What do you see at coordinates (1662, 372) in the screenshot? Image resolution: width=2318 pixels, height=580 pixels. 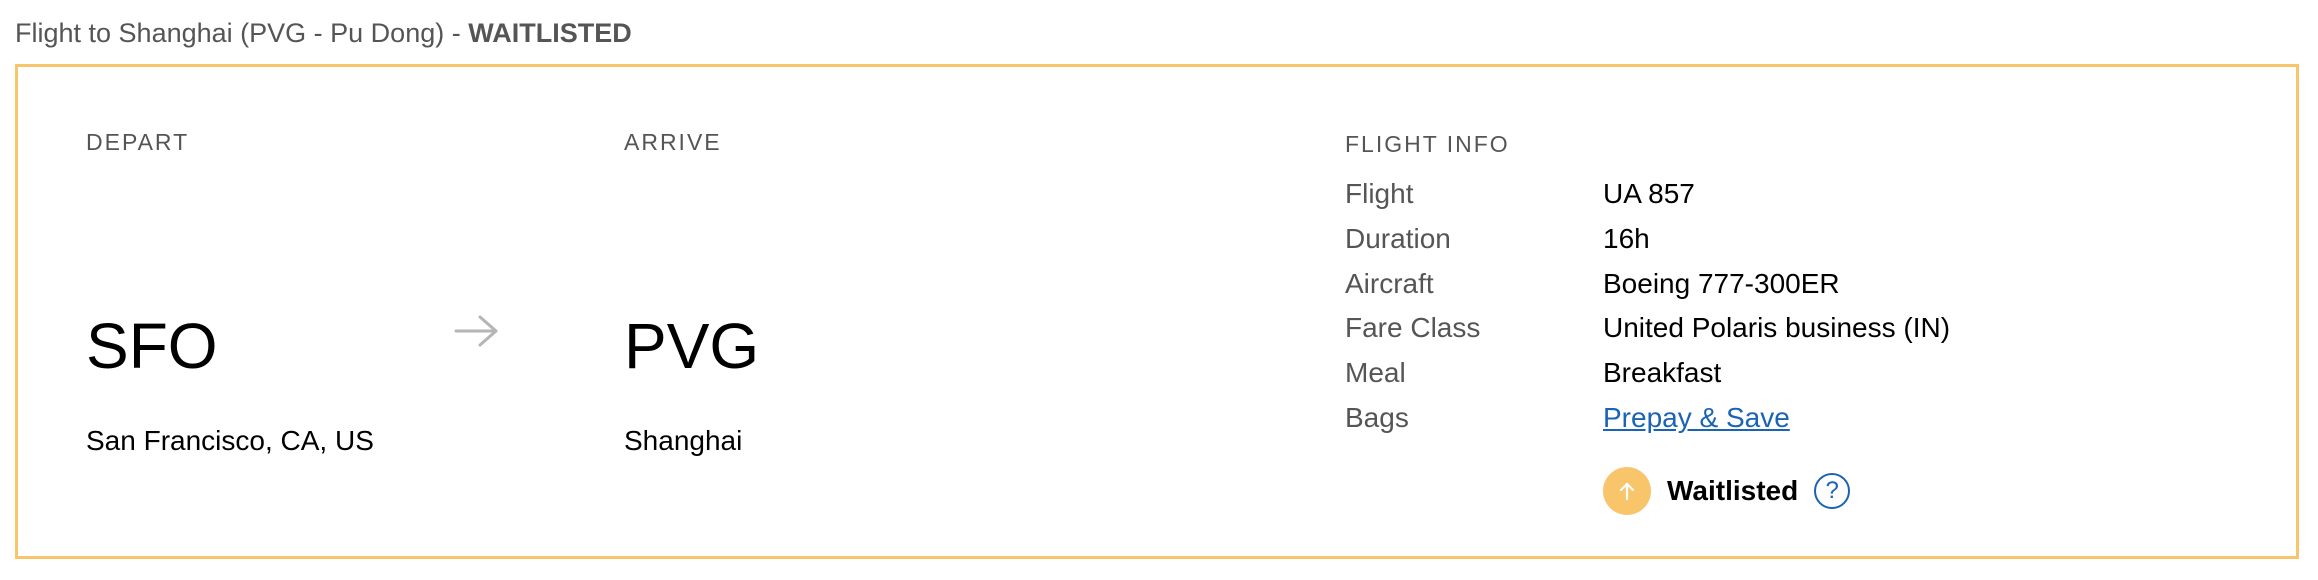 I see `meal-value: Breakfast` at bounding box center [1662, 372].